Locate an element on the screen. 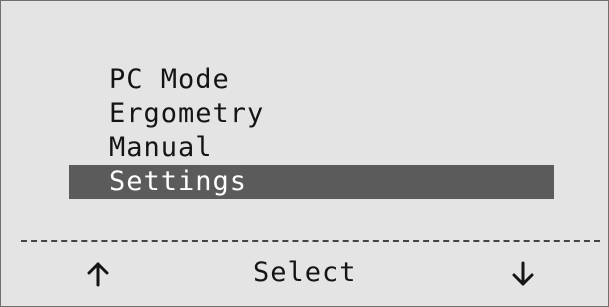 The height and width of the screenshot is (307, 609). select-button-label: Select is located at coordinates (305, 272).